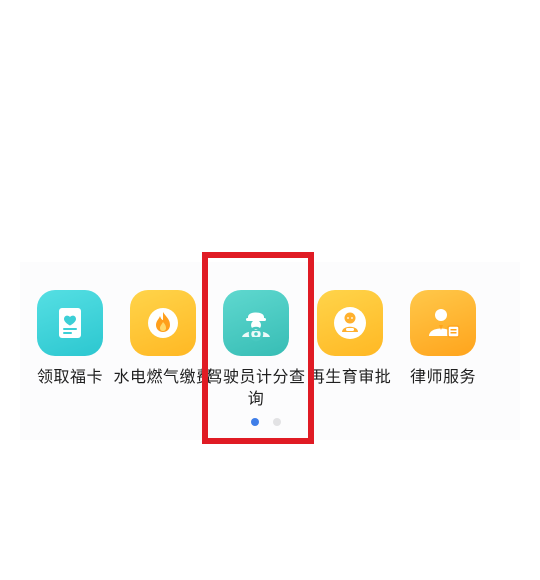  Describe the element at coordinates (163, 376) in the screenshot. I see `service-label: 水电燃气缴费` at that location.